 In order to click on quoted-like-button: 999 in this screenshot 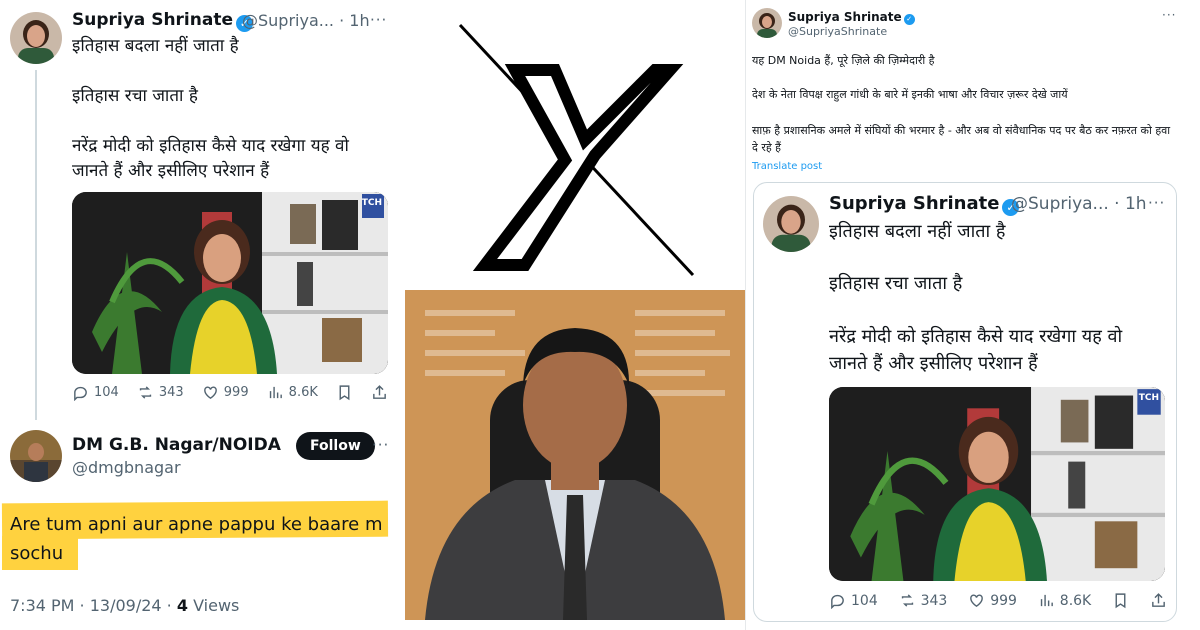, I will do `click(992, 600)`.